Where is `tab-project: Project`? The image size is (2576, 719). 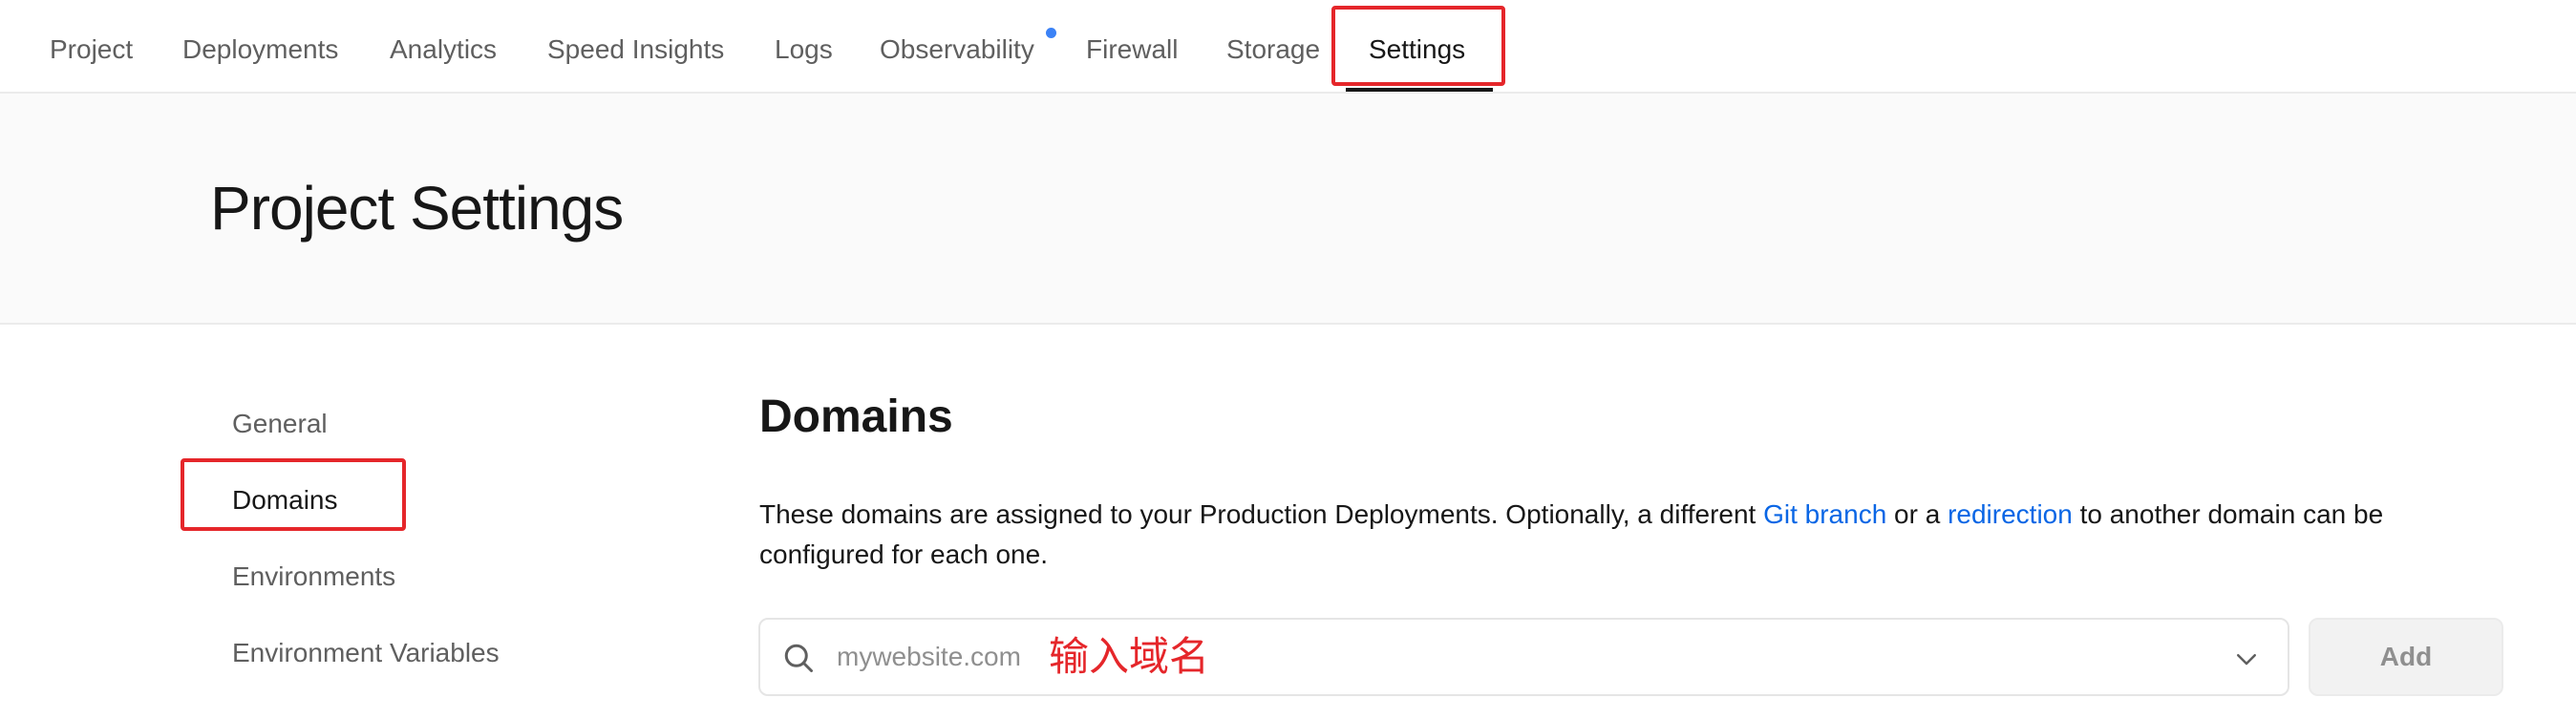
tab-project: Project is located at coordinates (91, 49).